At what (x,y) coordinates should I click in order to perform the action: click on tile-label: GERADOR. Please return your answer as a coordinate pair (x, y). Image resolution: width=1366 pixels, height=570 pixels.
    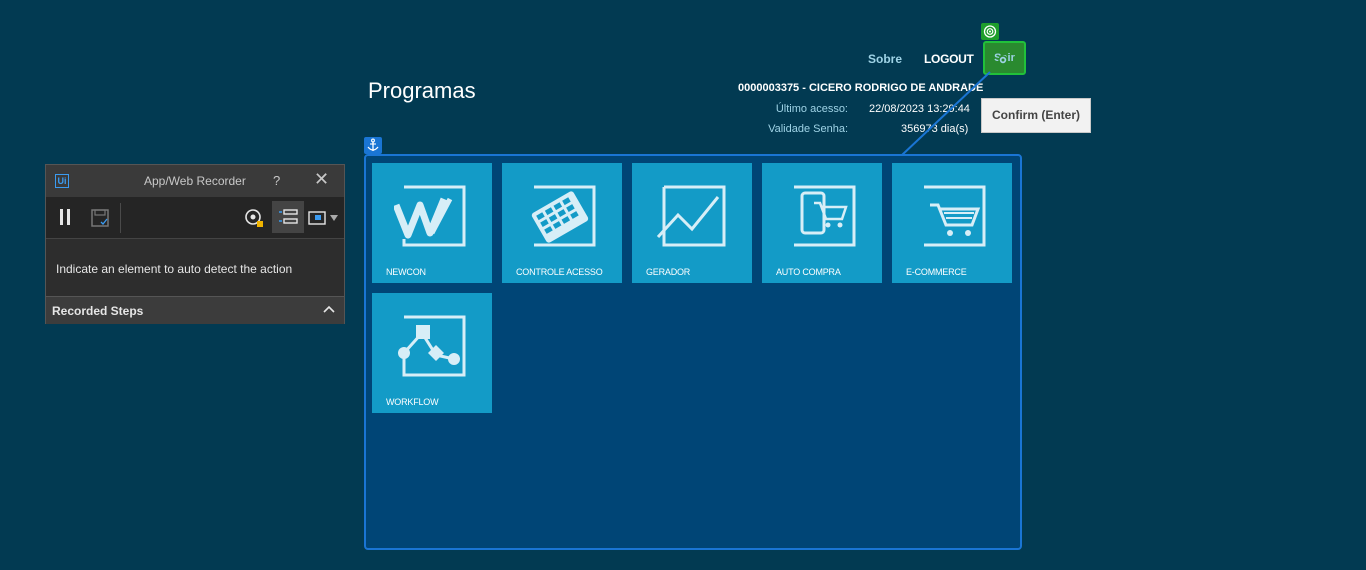
    Looking at the image, I should click on (668, 272).